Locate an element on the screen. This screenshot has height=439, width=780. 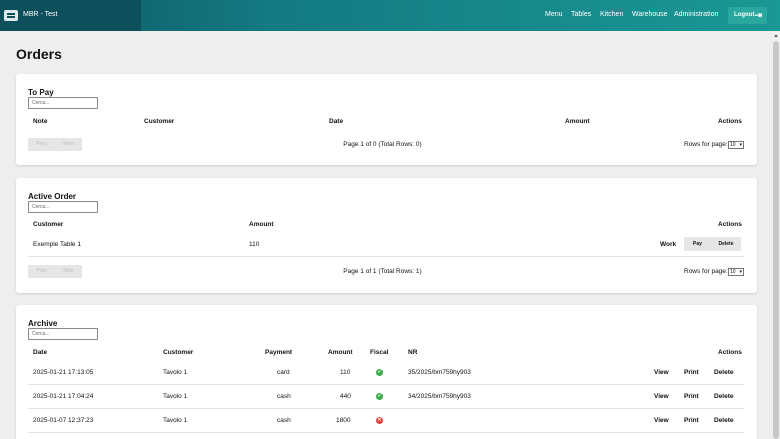
app-logo-icon is located at coordinates (11, 15).